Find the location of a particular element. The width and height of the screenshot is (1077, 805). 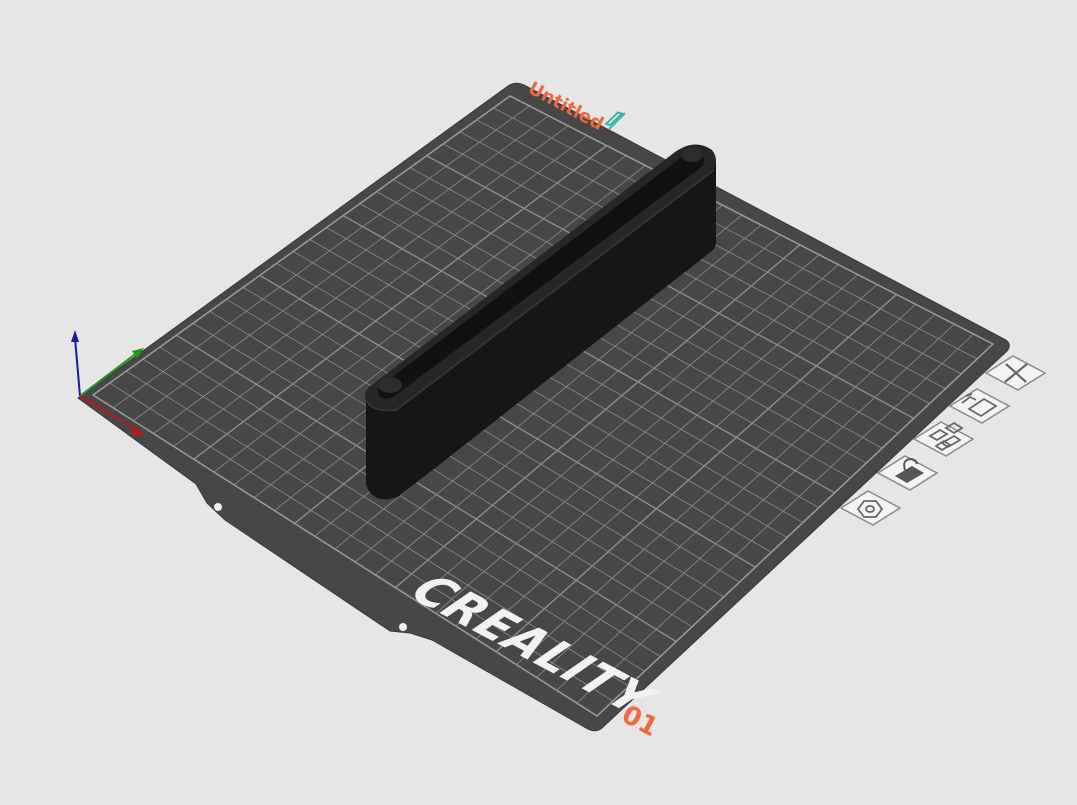

z-axis-arrow-icon is located at coordinates (75, 336).